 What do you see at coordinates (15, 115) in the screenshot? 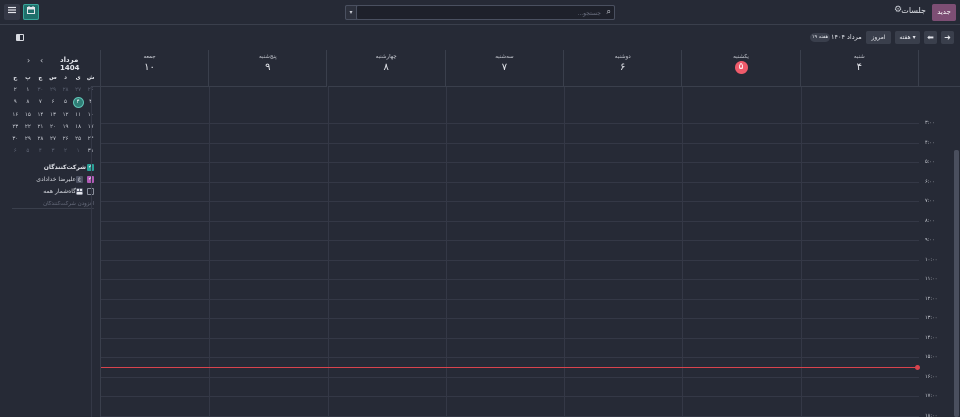
I see `mini-calendar-day: ۱۶` at bounding box center [15, 115].